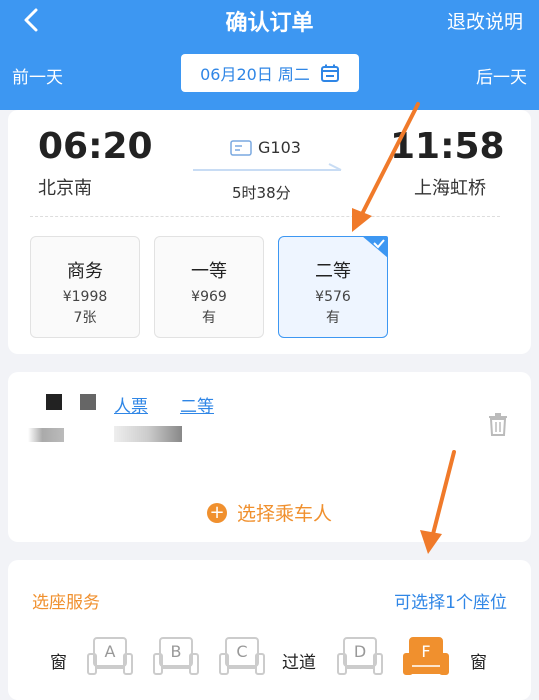 Image resolution: width=539 pixels, height=700 pixels. What do you see at coordinates (284, 514) in the screenshot?
I see `add-passenger-label: 选择乘车人` at bounding box center [284, 514].